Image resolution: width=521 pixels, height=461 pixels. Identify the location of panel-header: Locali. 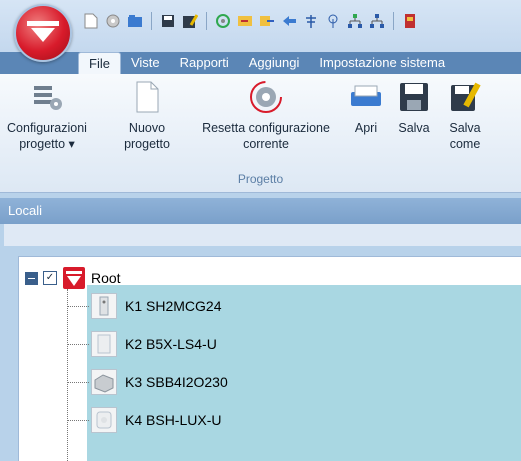
(260, 211).